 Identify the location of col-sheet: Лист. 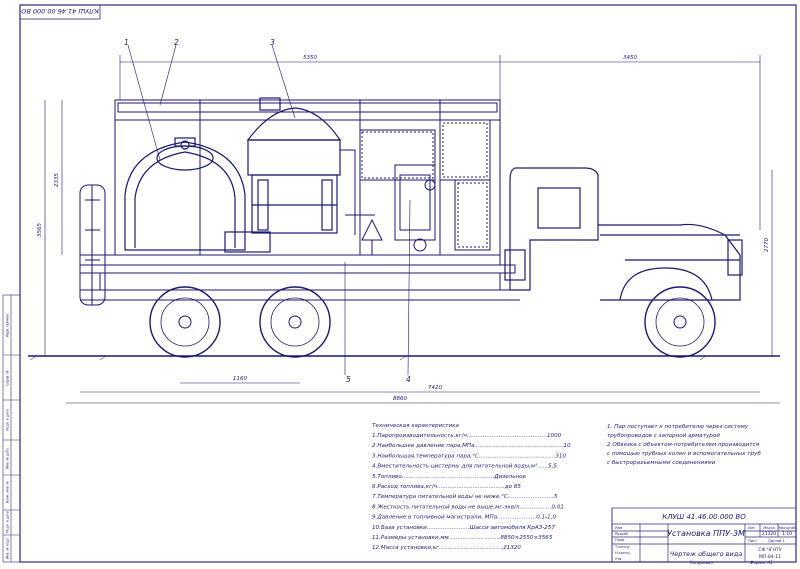
(752, 541).